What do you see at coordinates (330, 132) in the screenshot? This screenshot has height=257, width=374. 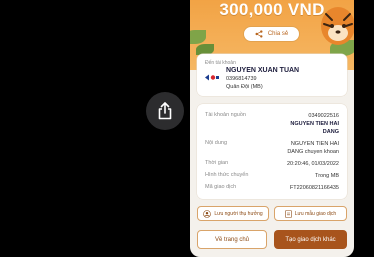 I see `source-account-name-2: DANG` at bounding box center [330, 132].